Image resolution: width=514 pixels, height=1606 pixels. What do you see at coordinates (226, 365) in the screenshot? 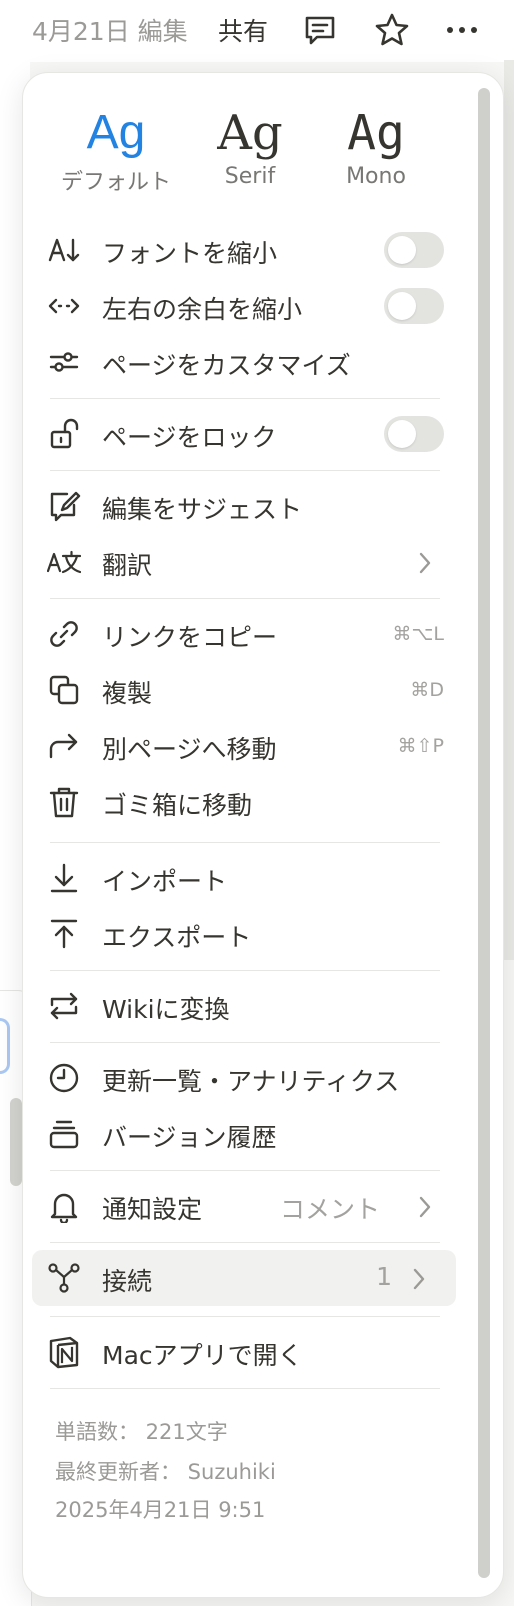
I see `customize-page-label: ページをカスタマイズ` at bounding box center [226, 365].